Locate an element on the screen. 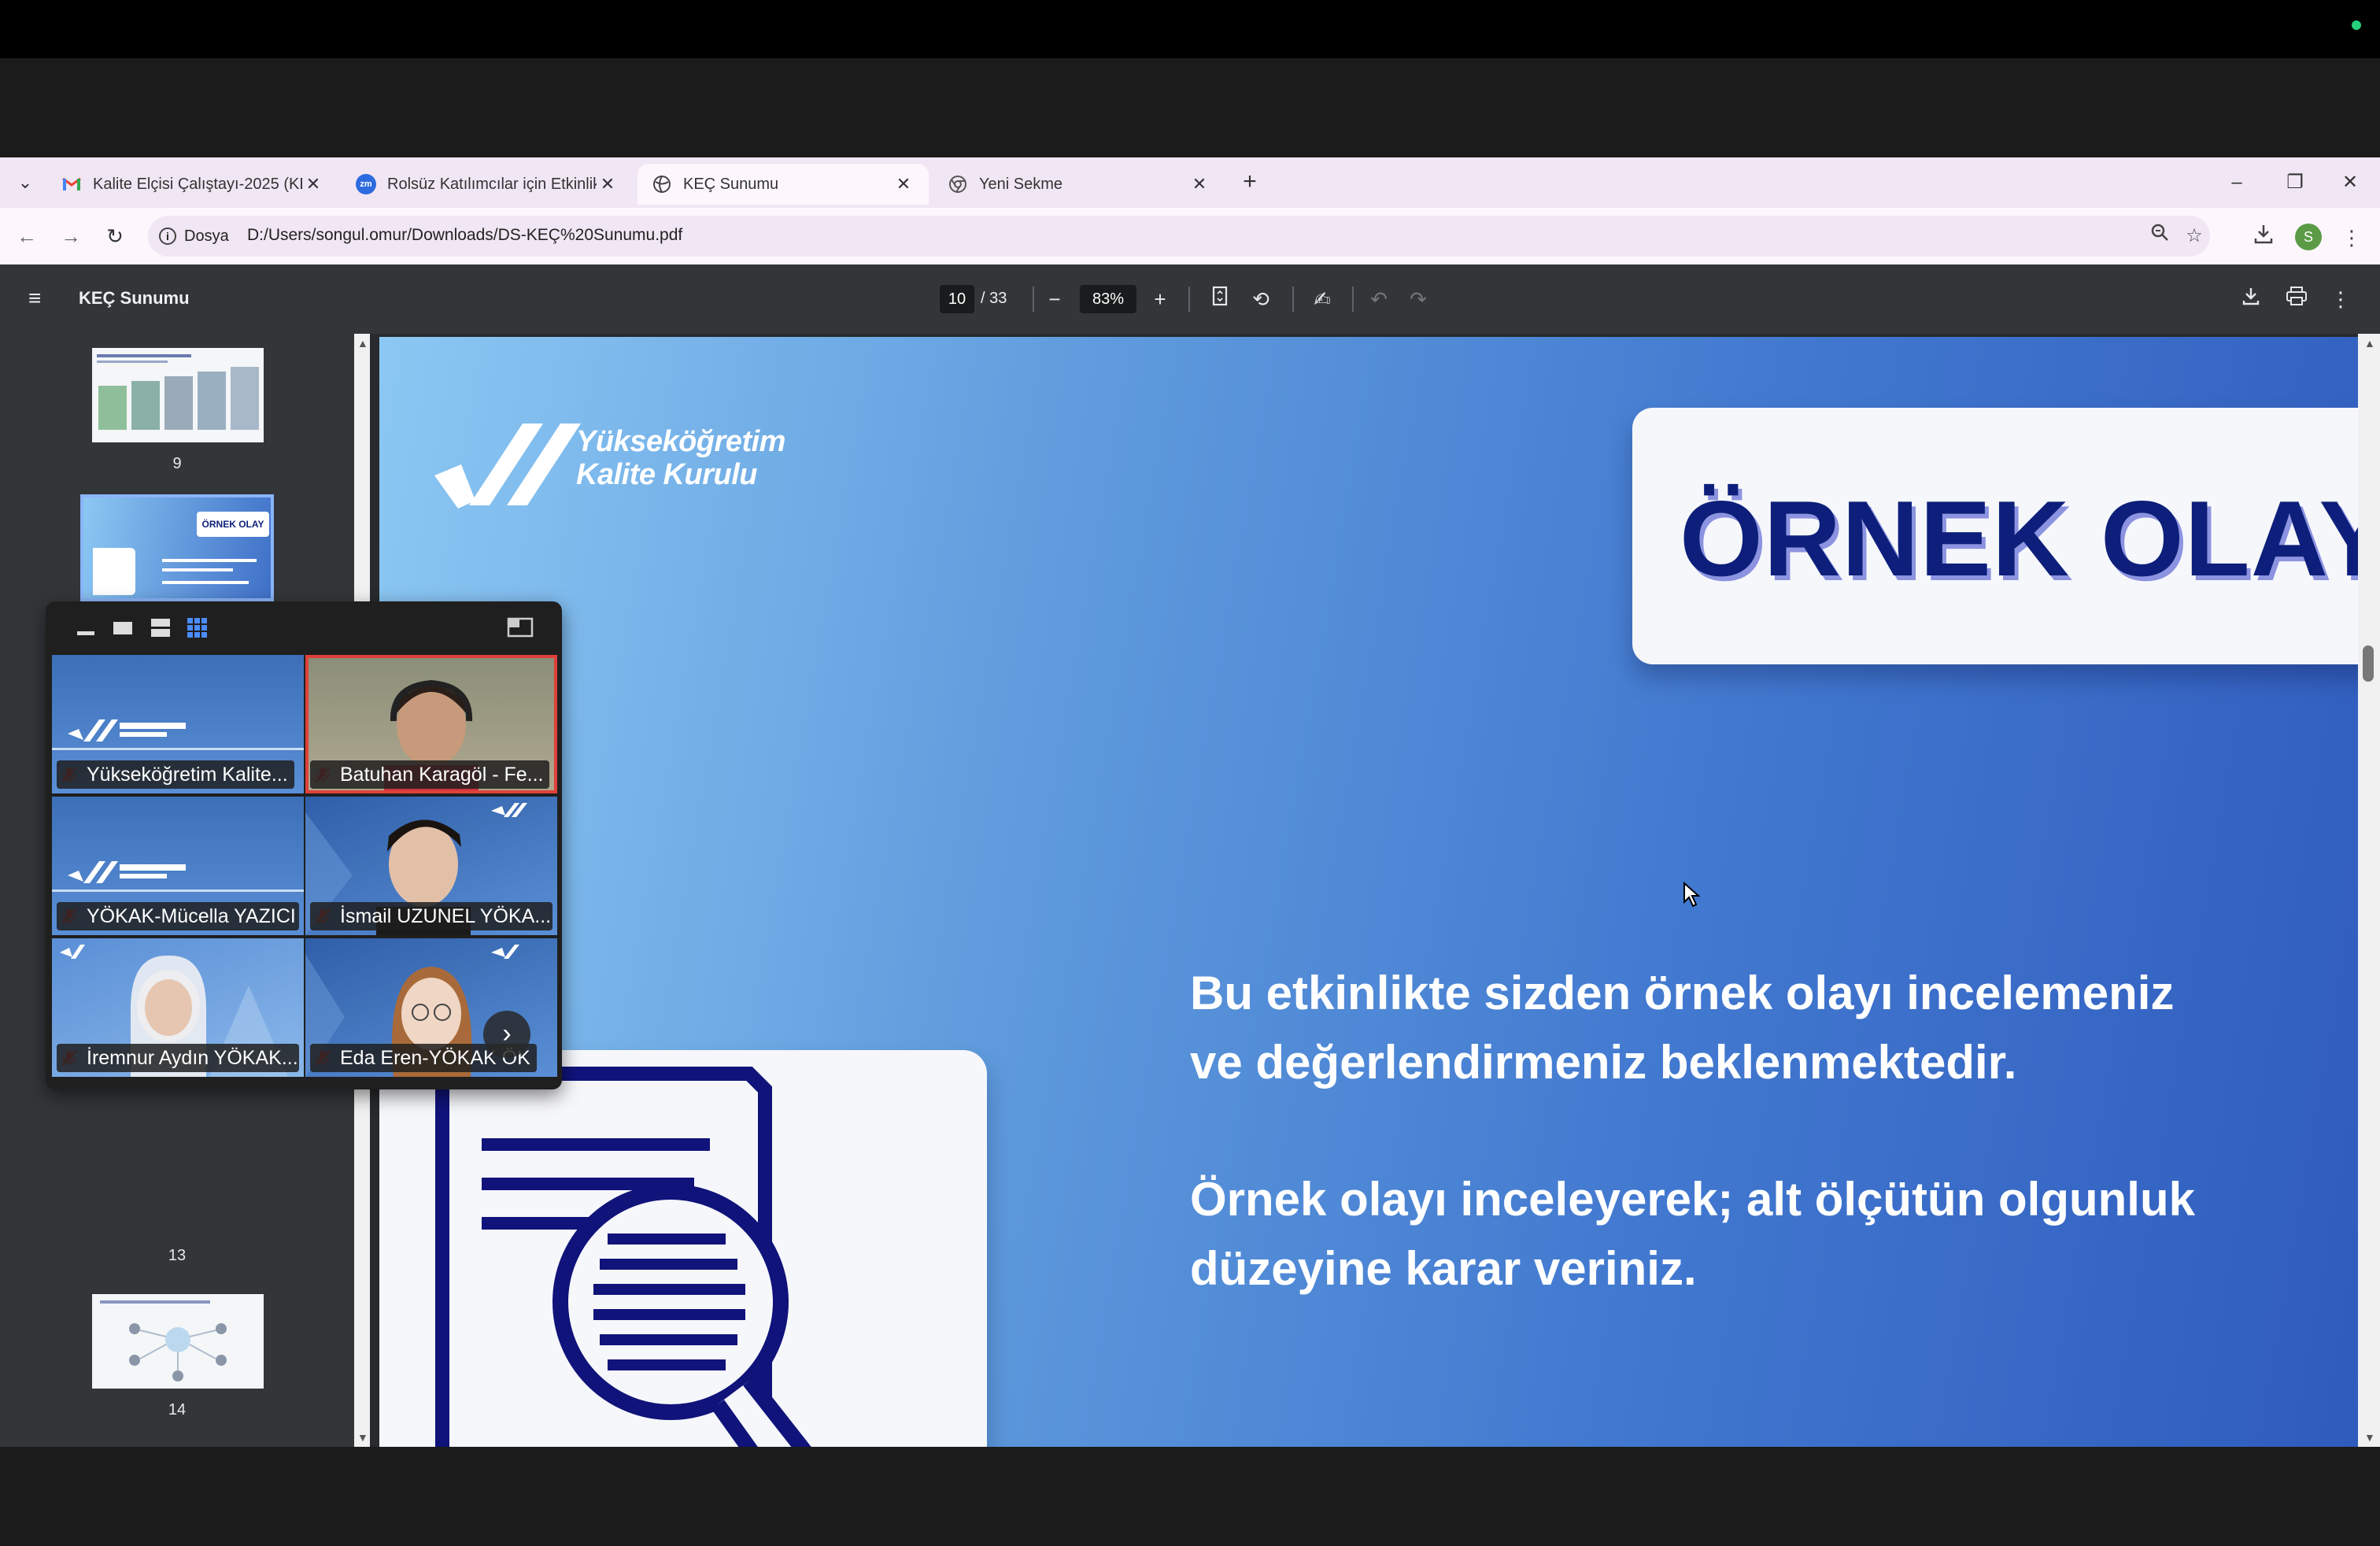 This screenshot has height=1546, width=2380. zoom-out-icon: − is located at coordinates (1054, 299).